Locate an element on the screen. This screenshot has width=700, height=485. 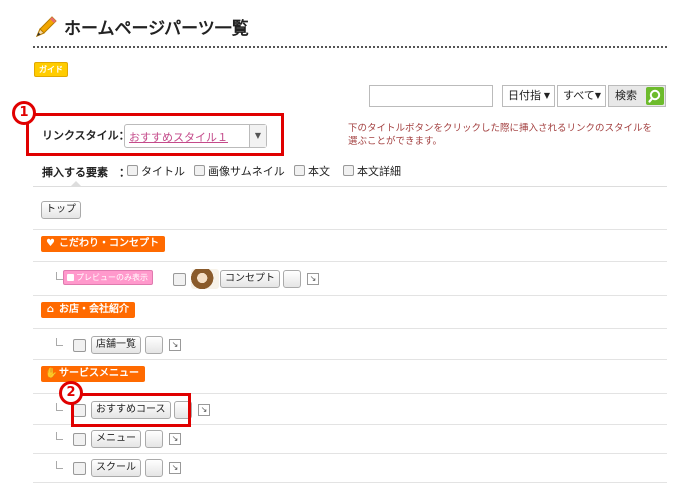
checkbox-school is located at coordinates (79, 468).